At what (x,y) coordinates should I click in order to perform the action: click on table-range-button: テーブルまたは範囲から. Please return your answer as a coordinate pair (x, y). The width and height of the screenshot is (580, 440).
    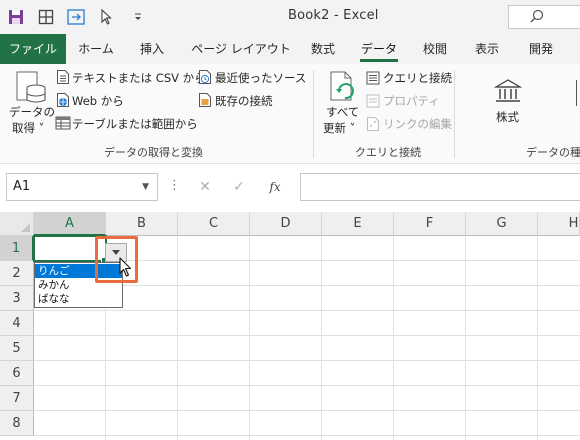
    Looking at the image, I should click on (135, 124).